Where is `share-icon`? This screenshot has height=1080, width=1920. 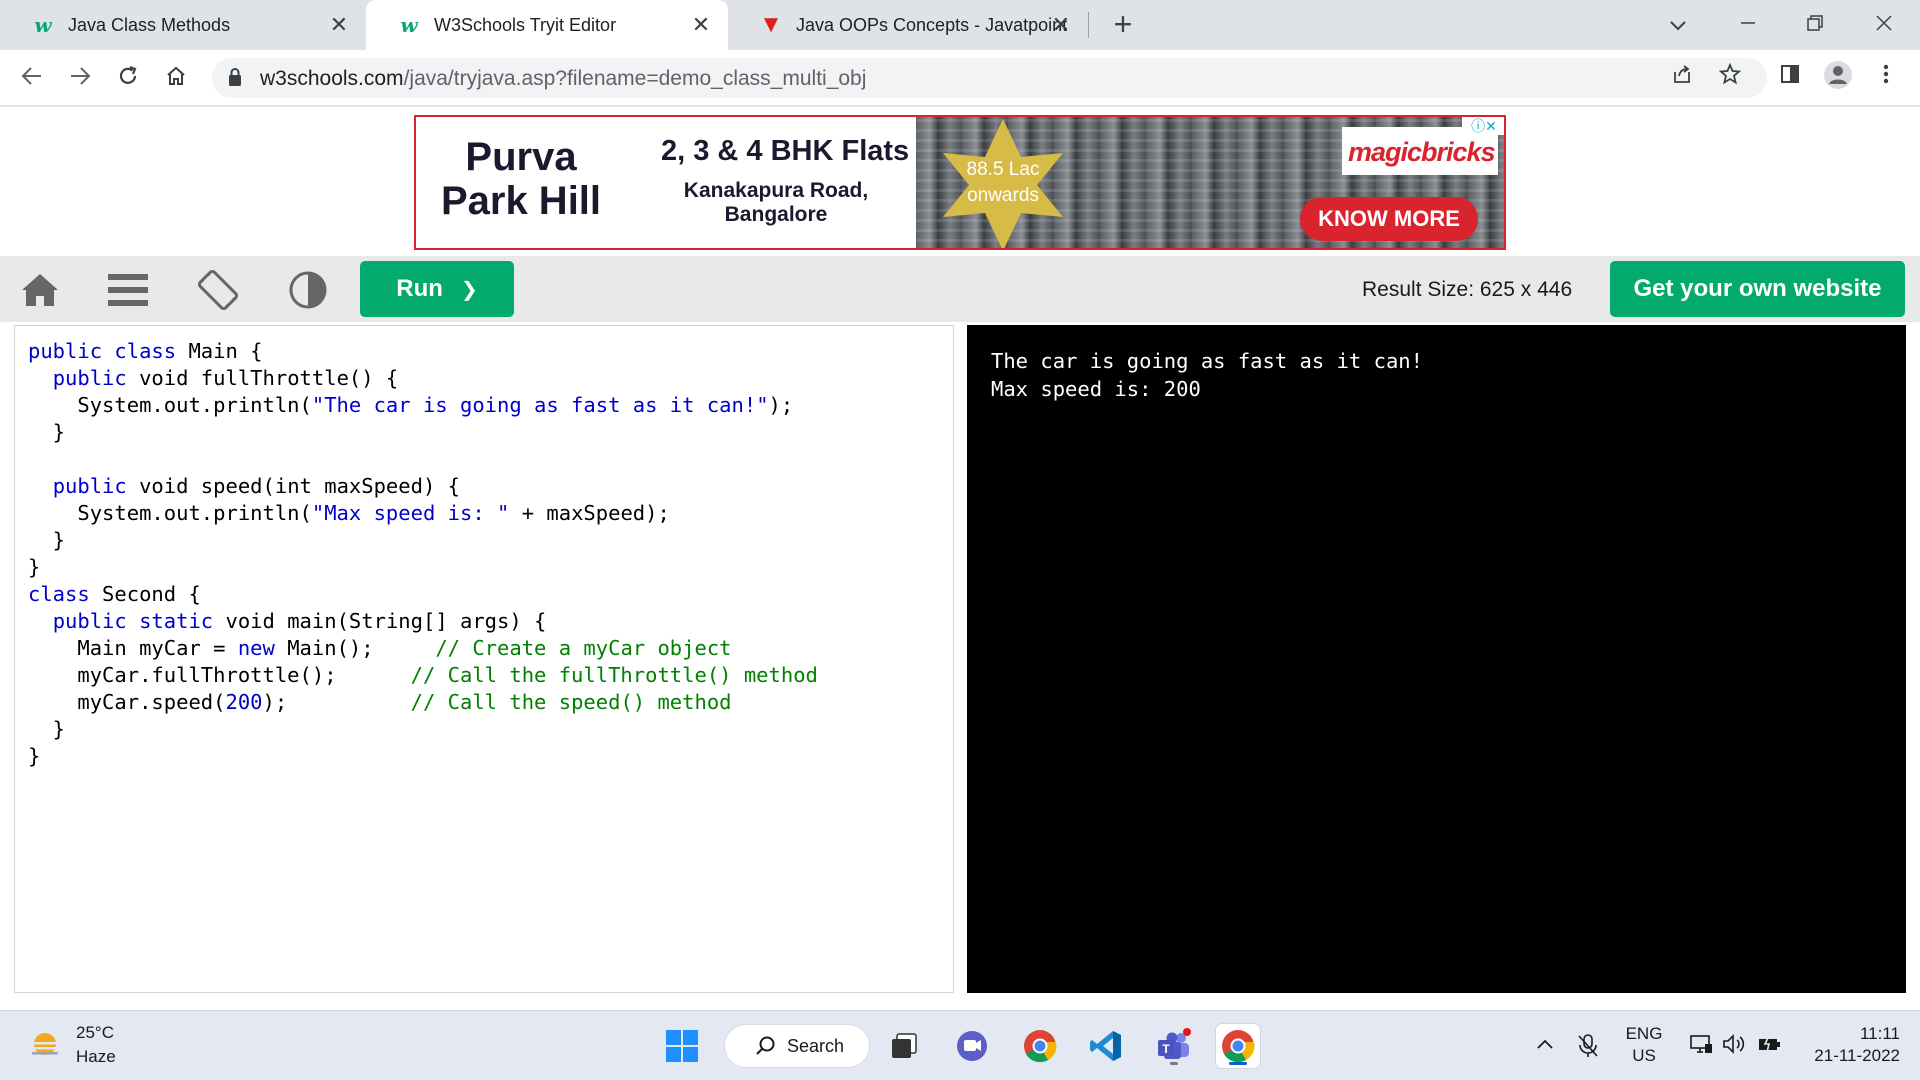
share-icon is located at coordinates (1682, 78).